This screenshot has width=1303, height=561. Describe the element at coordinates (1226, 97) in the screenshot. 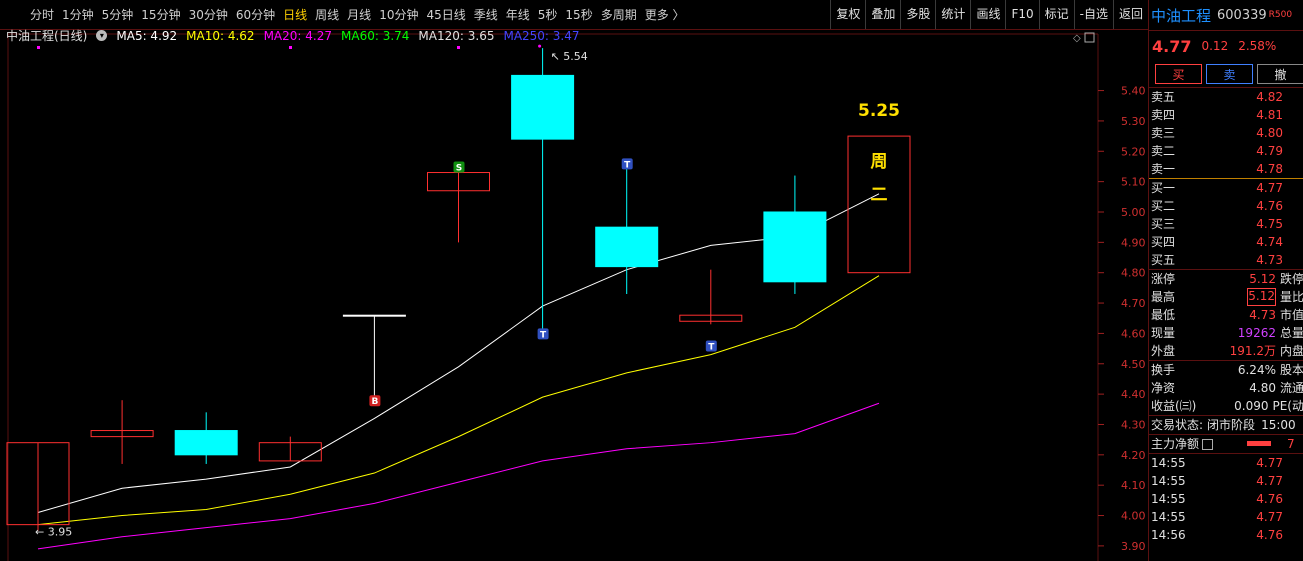

I see `ask-level-0: 卖五 4.82` at that location.